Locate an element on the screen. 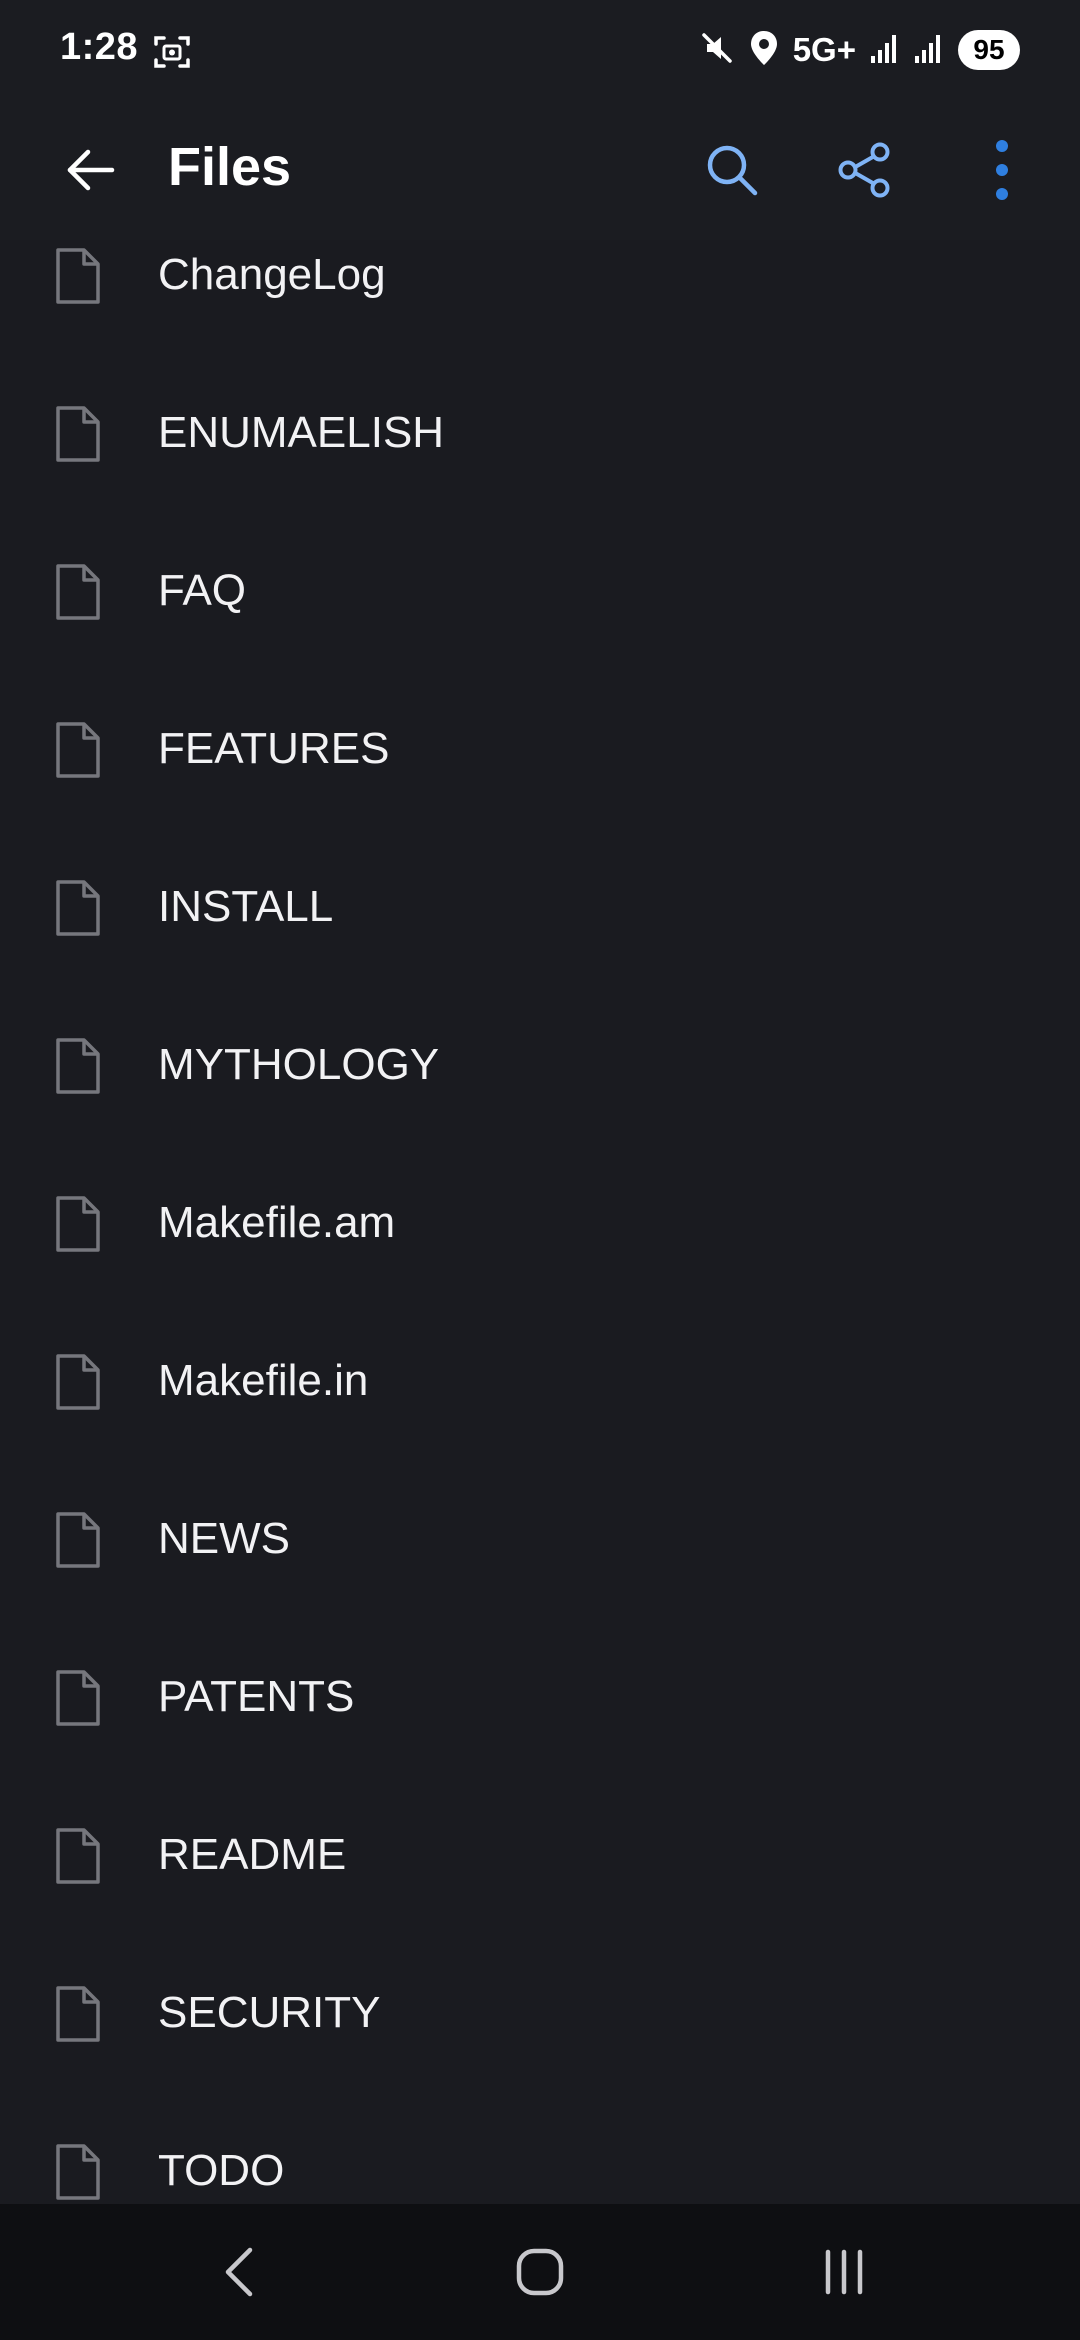  screenshot-icon is located at coordinates (172, 52).